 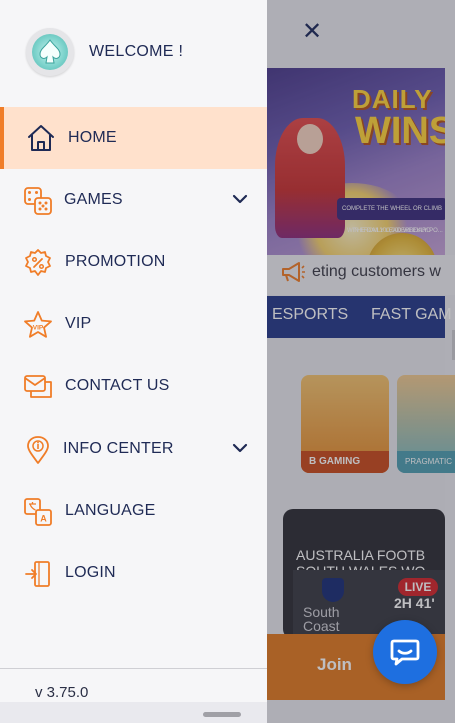 What do you see at coordinates (38, 262) in the screenshot?
I see `percent-badge-icon` at bounding box center [38, 262].